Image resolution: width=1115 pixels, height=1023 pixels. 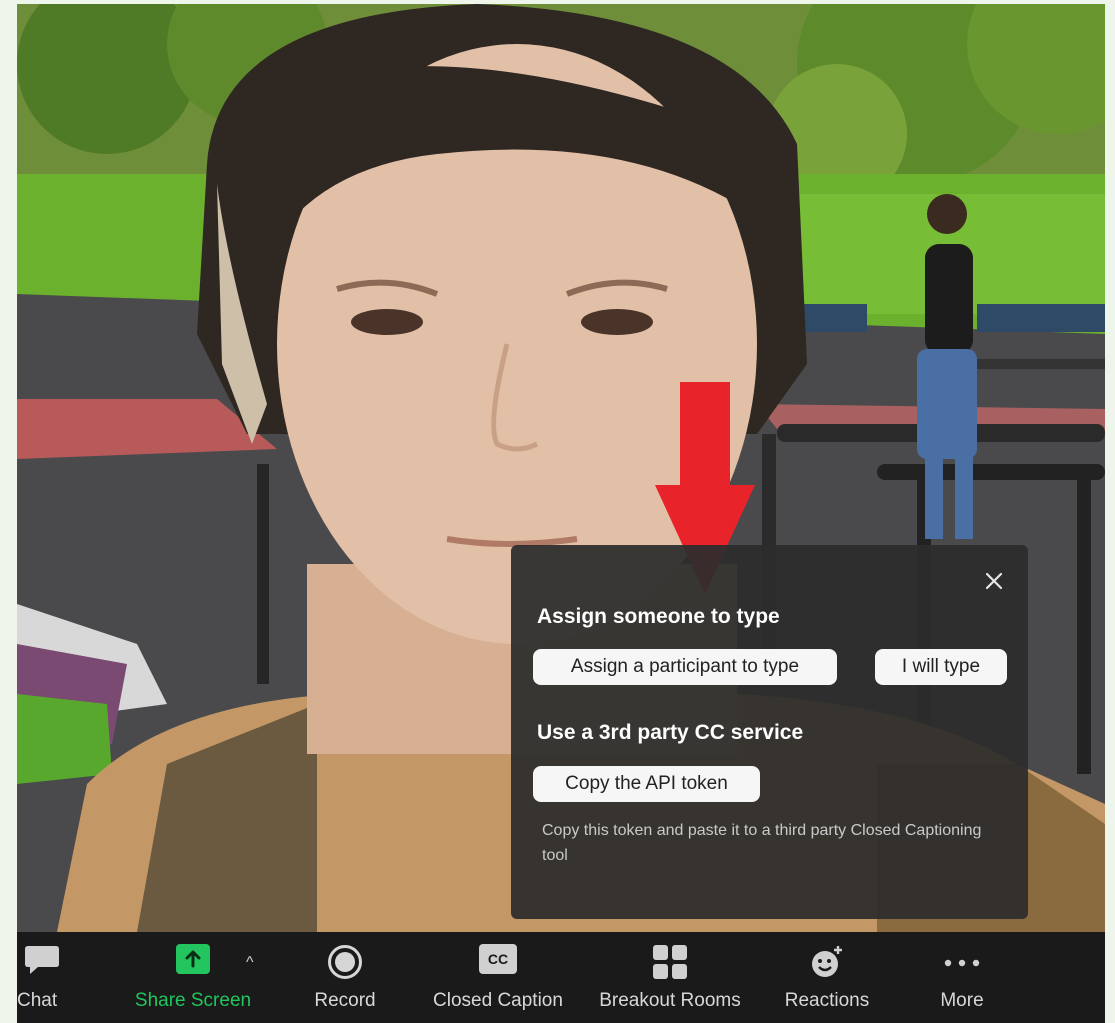 What do you see at coordinates (345, 1000) in the screenshot?
I see `record-label: Record` at bounding box center [345, 1000].